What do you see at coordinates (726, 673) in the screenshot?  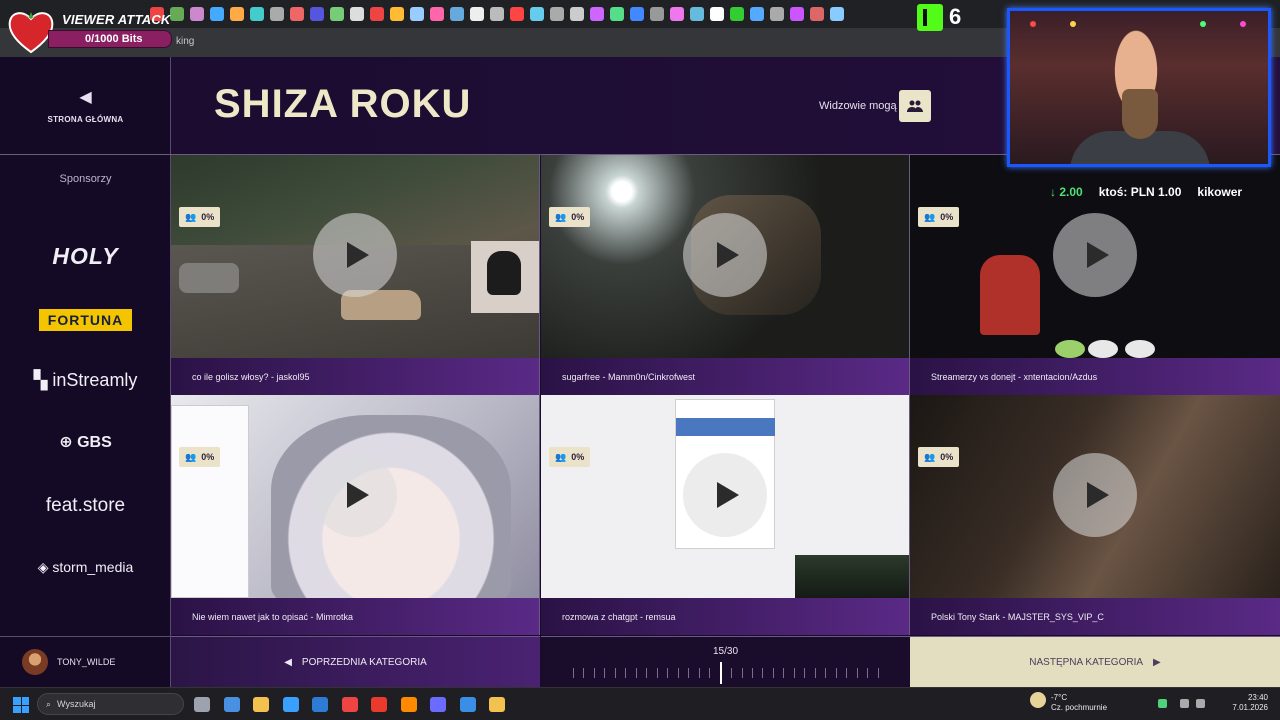 I see `pager-ticks` at bounding box center [726, 673].